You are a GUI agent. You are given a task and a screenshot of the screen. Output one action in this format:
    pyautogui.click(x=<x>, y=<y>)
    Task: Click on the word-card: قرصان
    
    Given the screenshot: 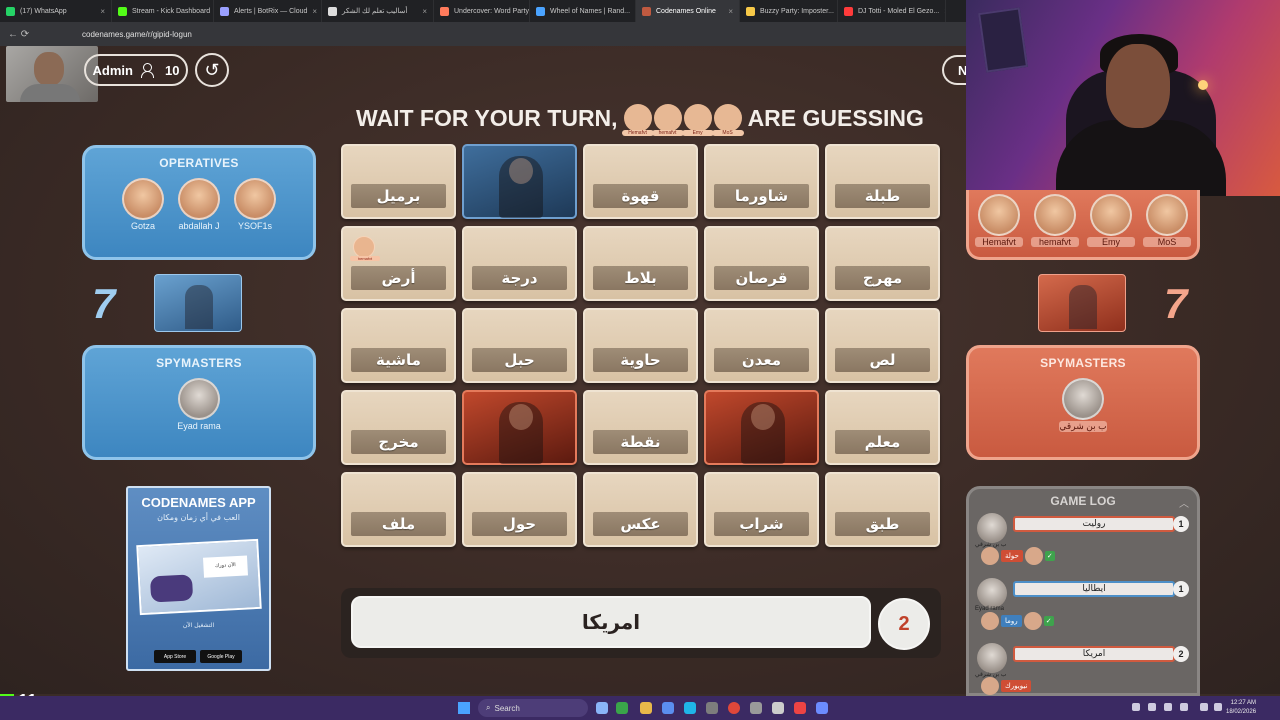 What is the action you would take?
    pyautogui.click(x=761, y=263)
    